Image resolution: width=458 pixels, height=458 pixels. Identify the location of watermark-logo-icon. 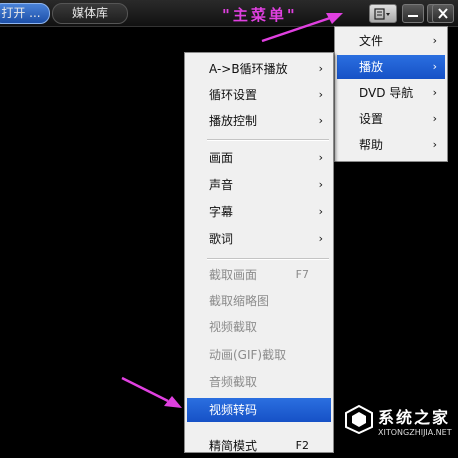
(359, 419).